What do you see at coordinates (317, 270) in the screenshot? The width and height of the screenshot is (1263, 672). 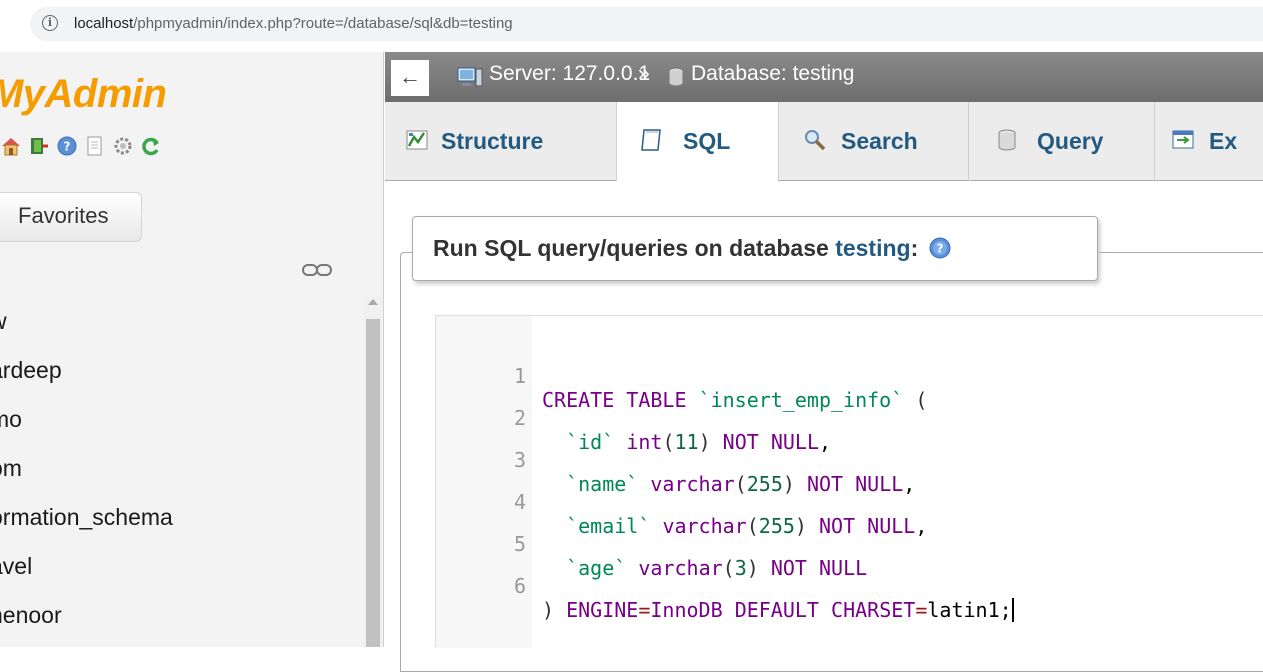 I see `link-icon` at bounding box center [317, 270].